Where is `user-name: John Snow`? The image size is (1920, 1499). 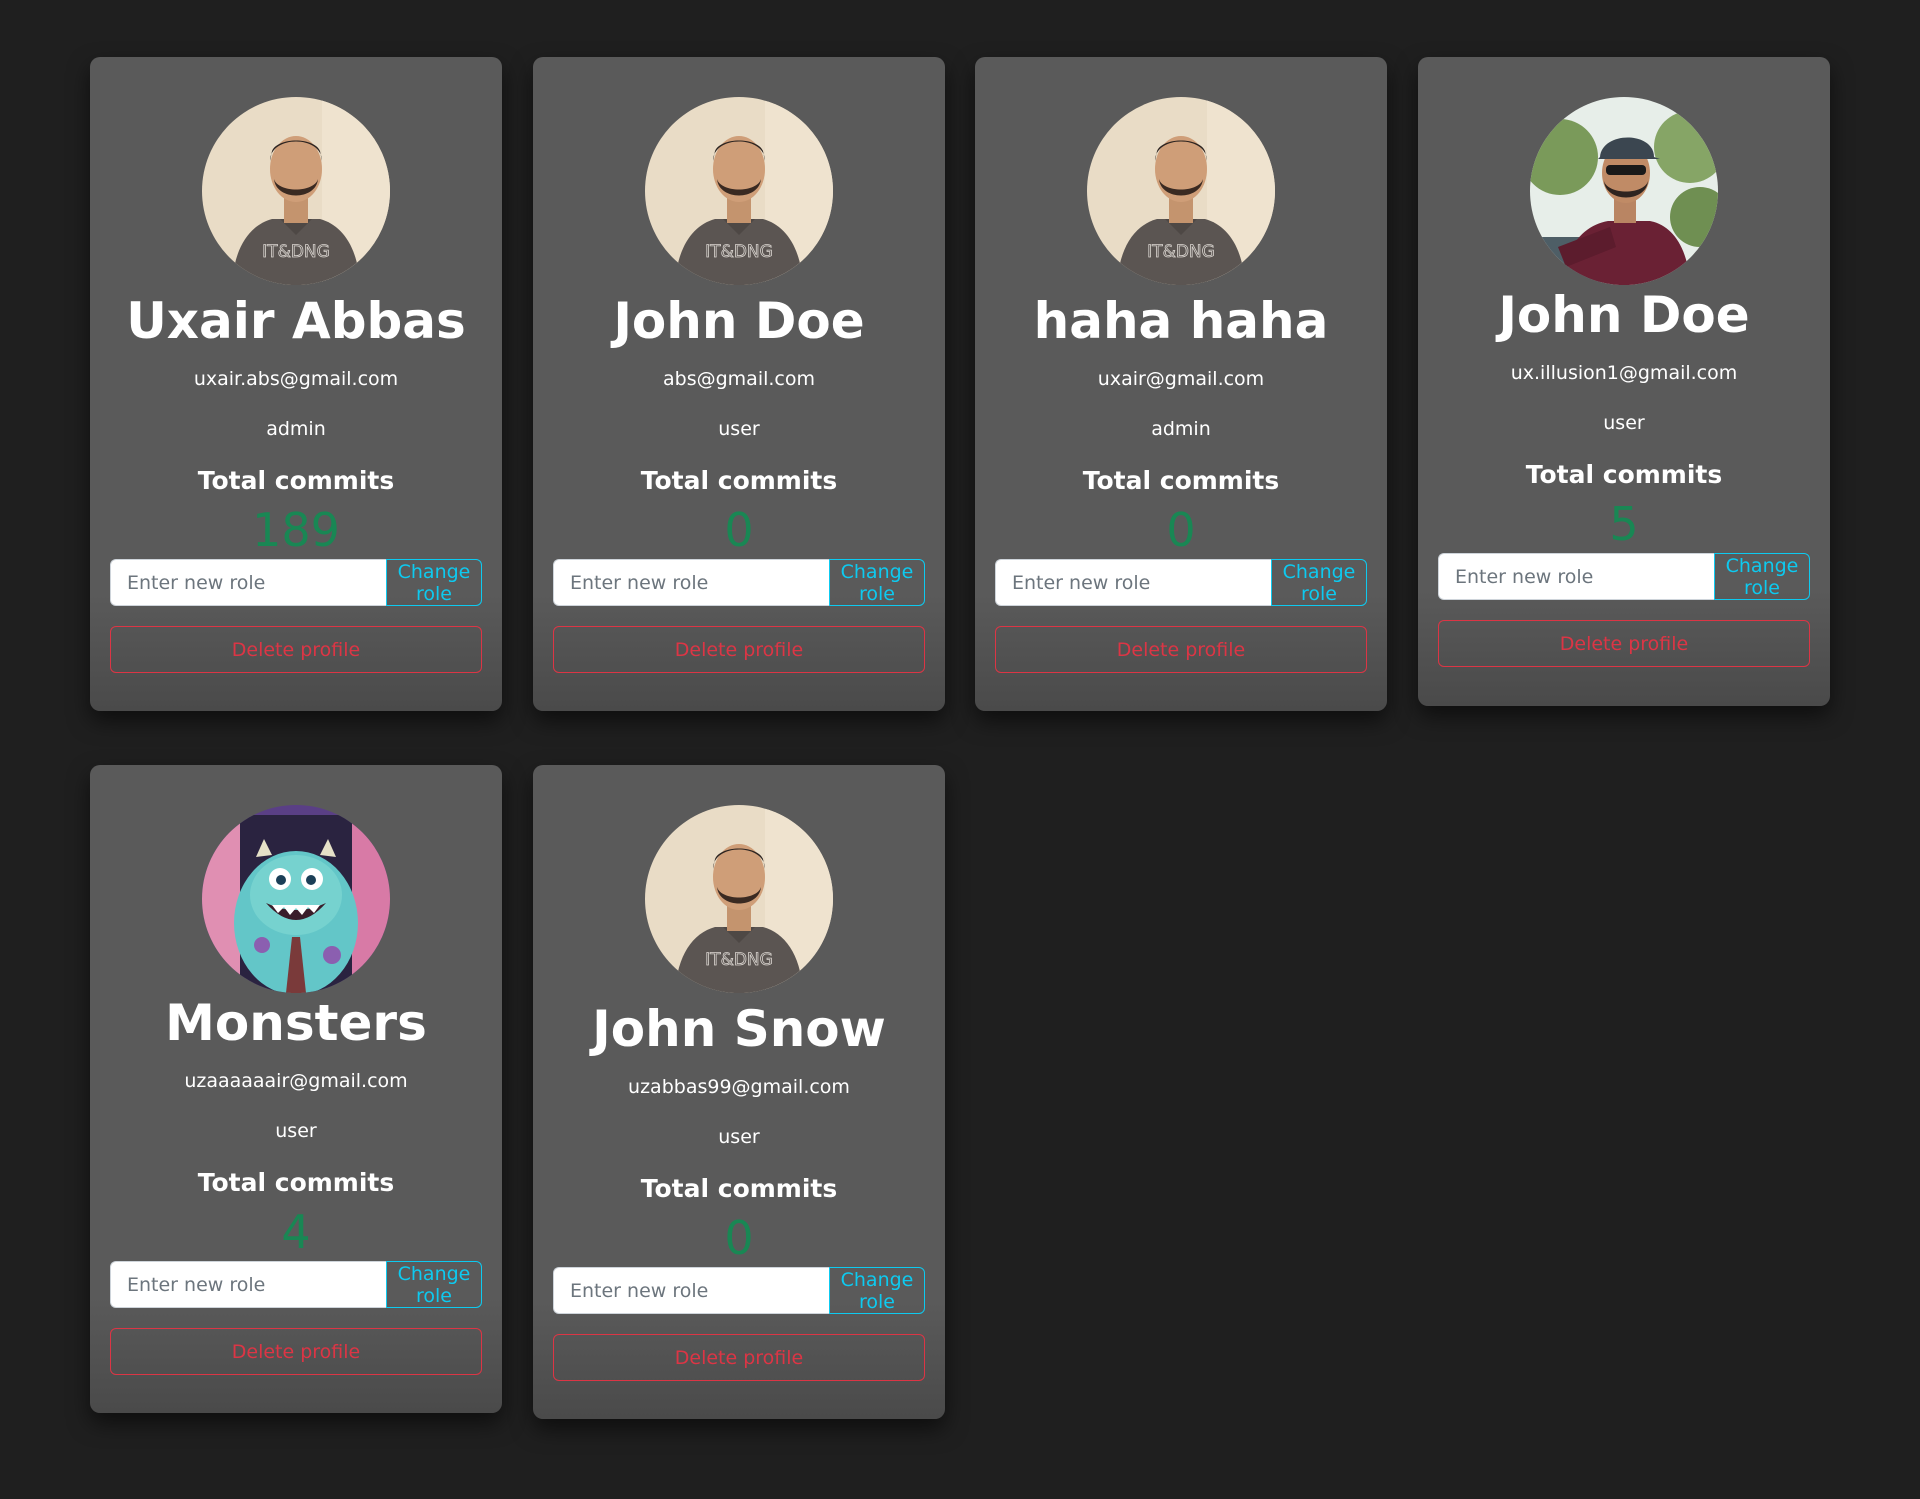 user-name: John Snow is located at coordinates (739, 1029).